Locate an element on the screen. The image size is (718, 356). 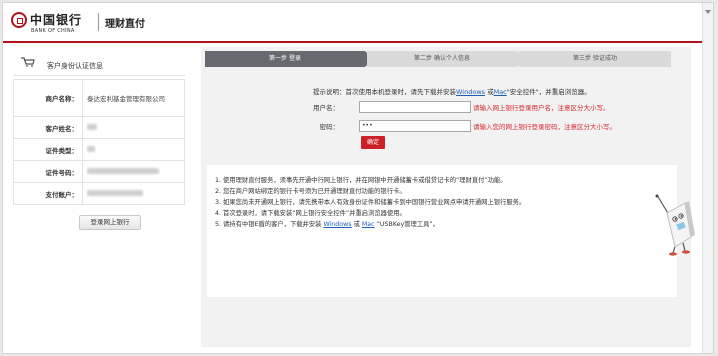
note5-mid: 或 is located at coordinates (356, 224).